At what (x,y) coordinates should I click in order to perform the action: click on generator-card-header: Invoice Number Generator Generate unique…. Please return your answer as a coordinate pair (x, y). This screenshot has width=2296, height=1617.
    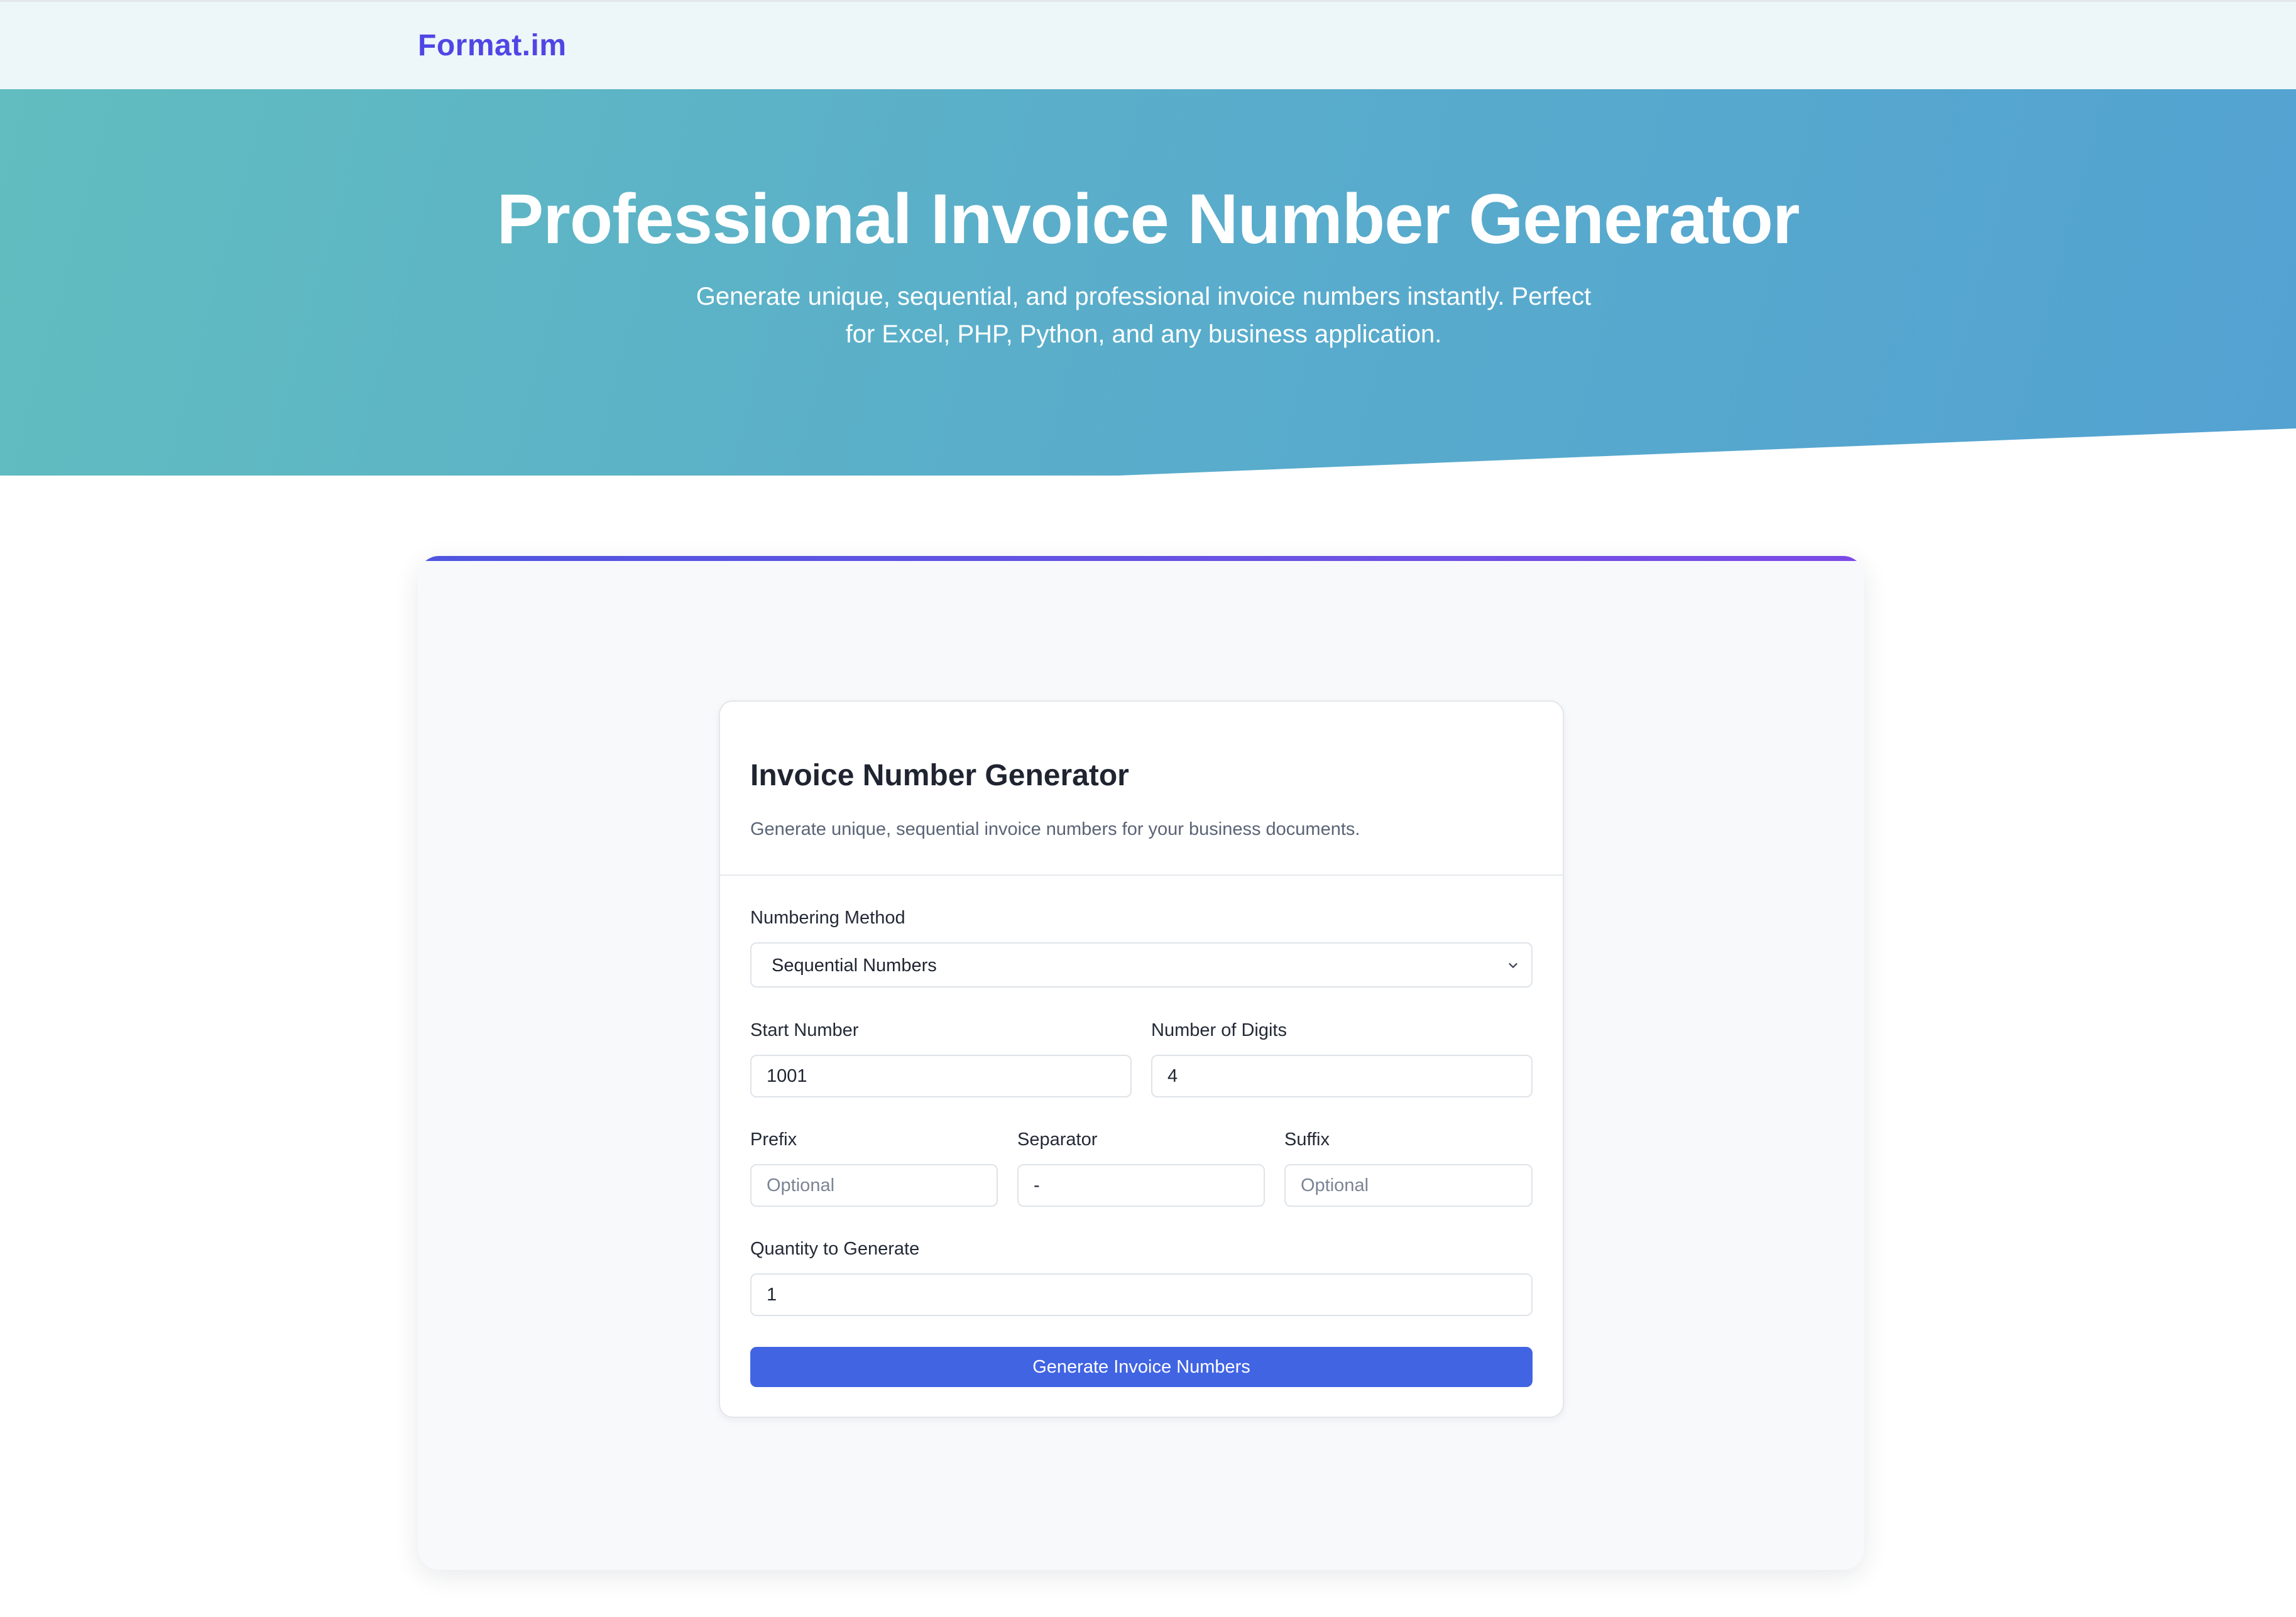
    Looking at the image, I should click on (1141, 789).